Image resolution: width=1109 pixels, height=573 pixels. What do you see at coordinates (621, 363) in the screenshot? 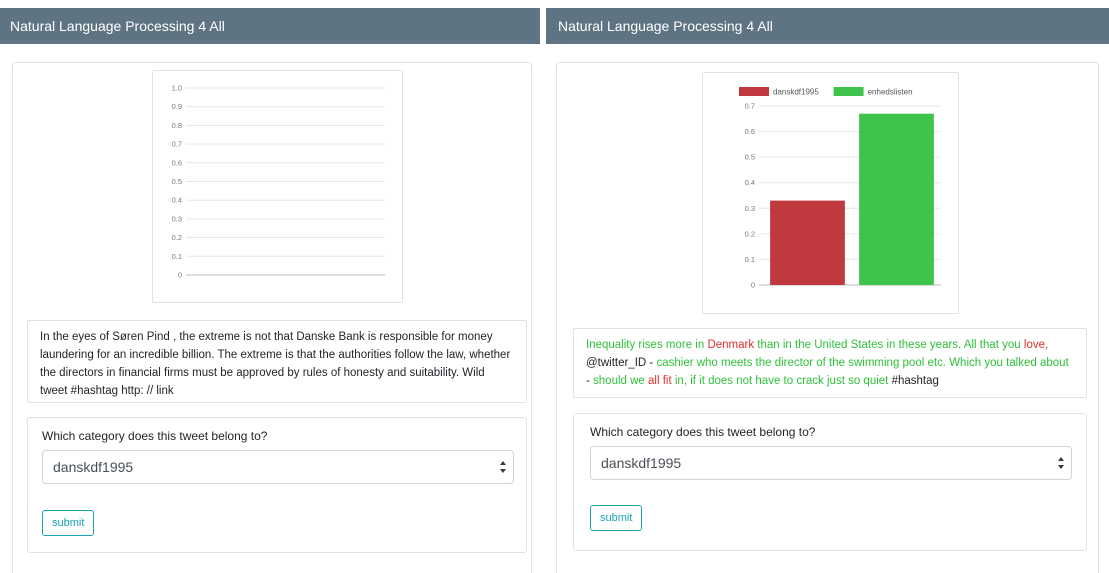
I see `tweet-segment: @twitter_ID -` at bounding box center [621, 363].